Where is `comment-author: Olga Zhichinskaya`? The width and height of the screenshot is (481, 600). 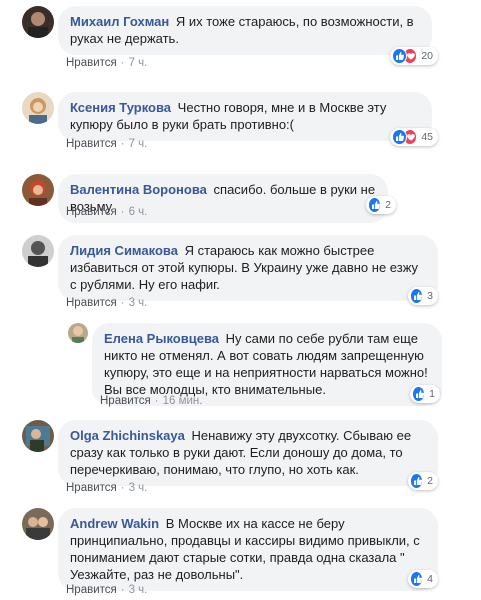 comment-author: Olga Zhichinskaya is located at coordinates (127, 435).